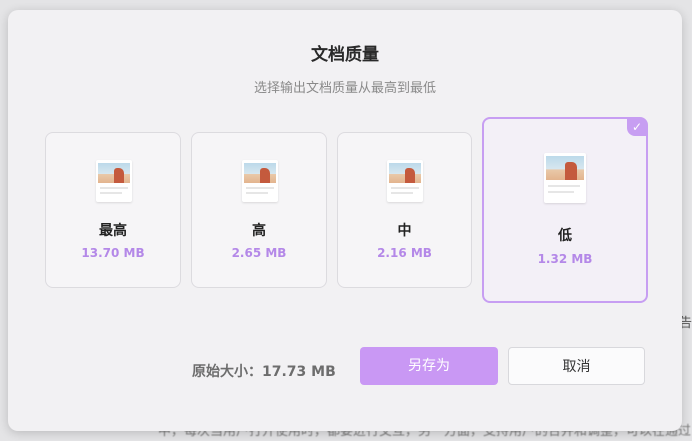 The height and width of the screenshot is (441, 692). What do you see at coordinates (113, 253) in the screenshot?
I see `file-size: 13.70 MB` at bounding box center [113, 253].